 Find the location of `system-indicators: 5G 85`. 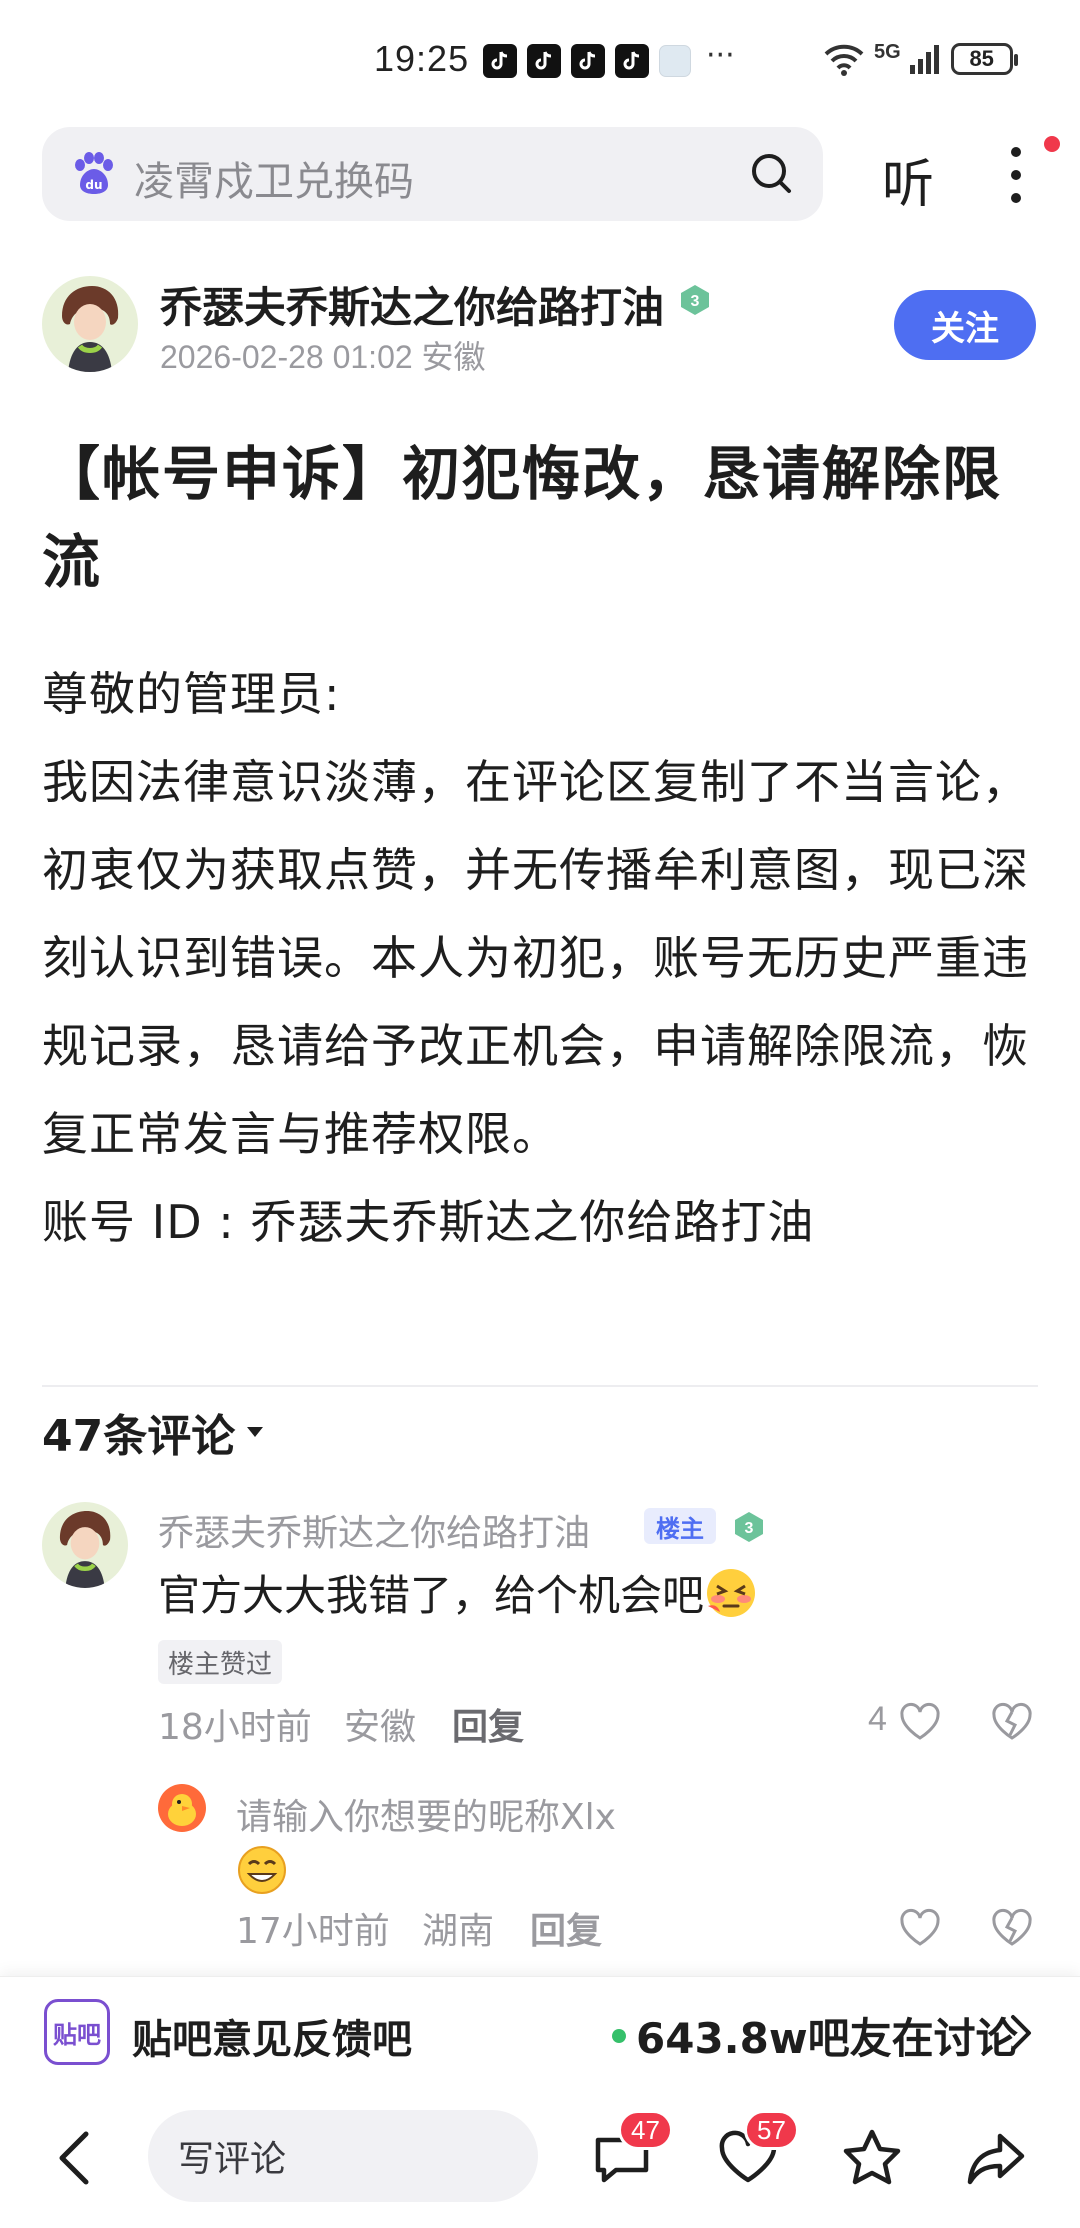

system-indicators: 5G 85 is located at coordinates (920, 58).